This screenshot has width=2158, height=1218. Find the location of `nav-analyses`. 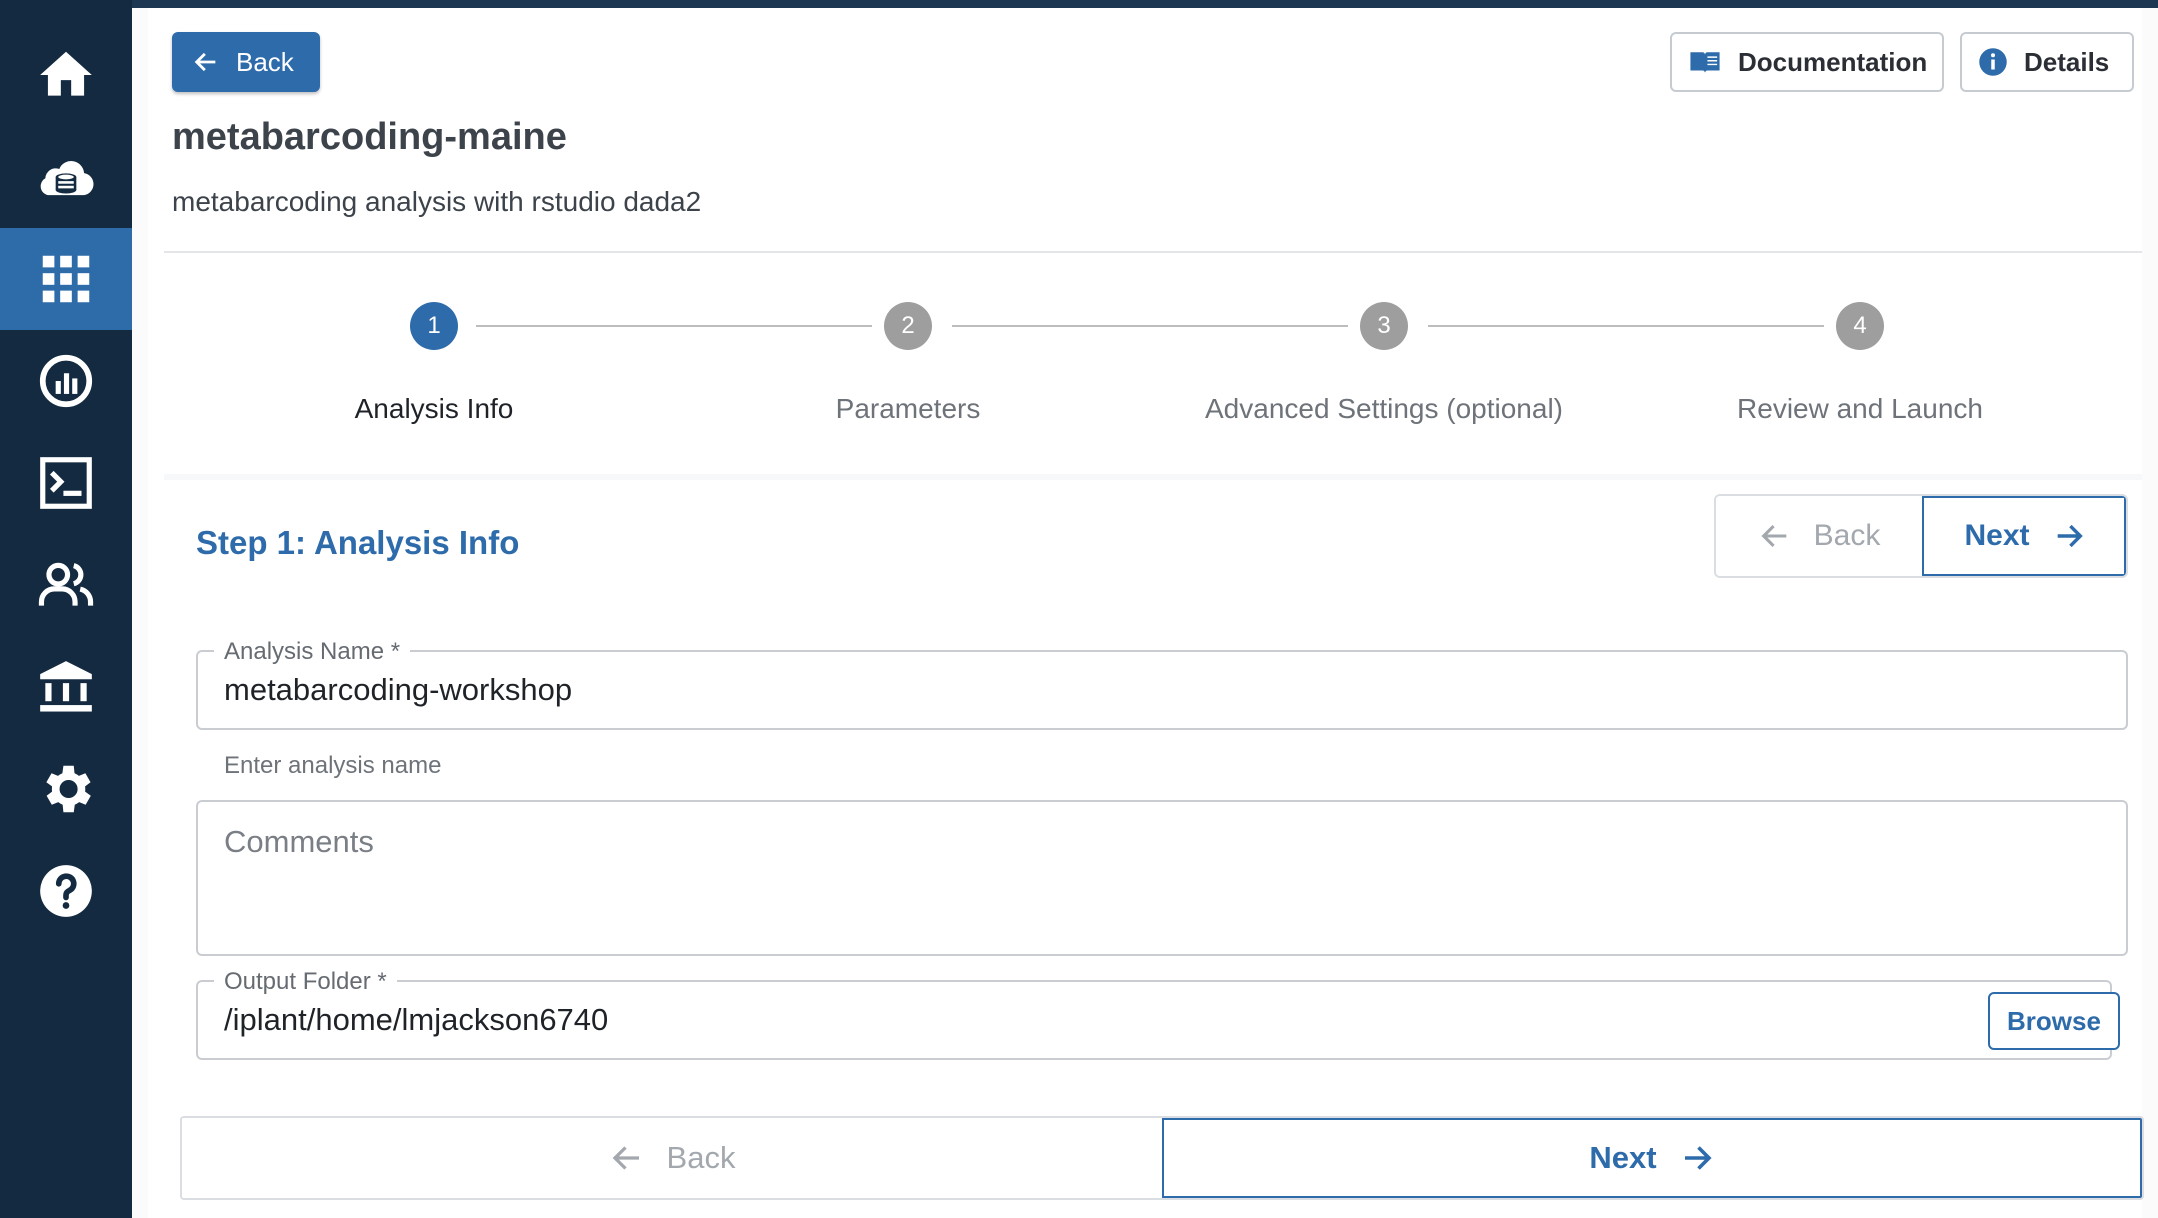

nav-analyses is located at coordinates (66, 381).